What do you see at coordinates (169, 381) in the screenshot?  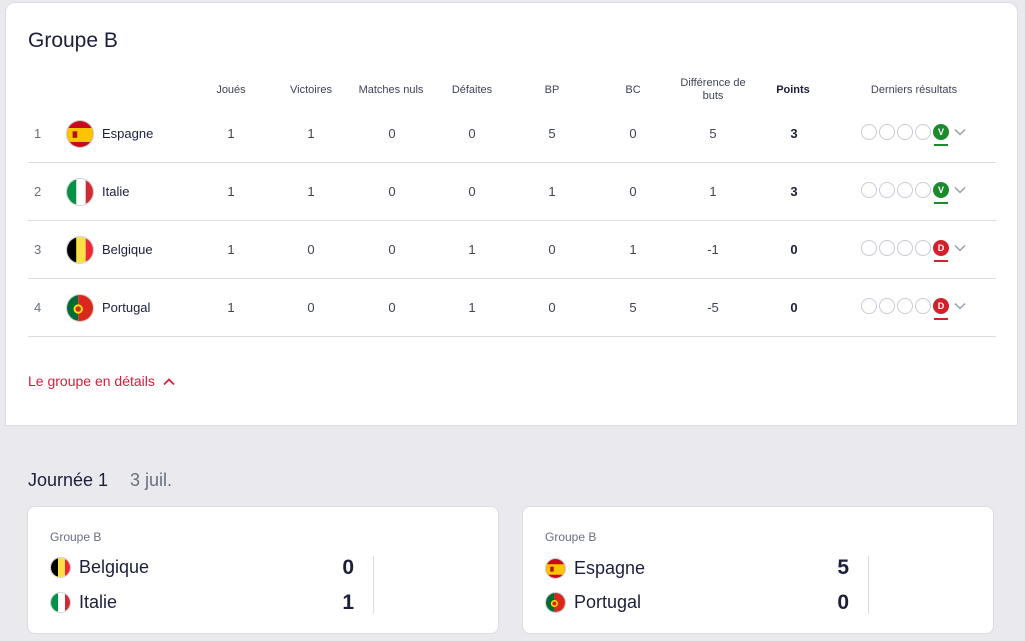 I see `chevron-up-icon` at bounding box center [169, 381].